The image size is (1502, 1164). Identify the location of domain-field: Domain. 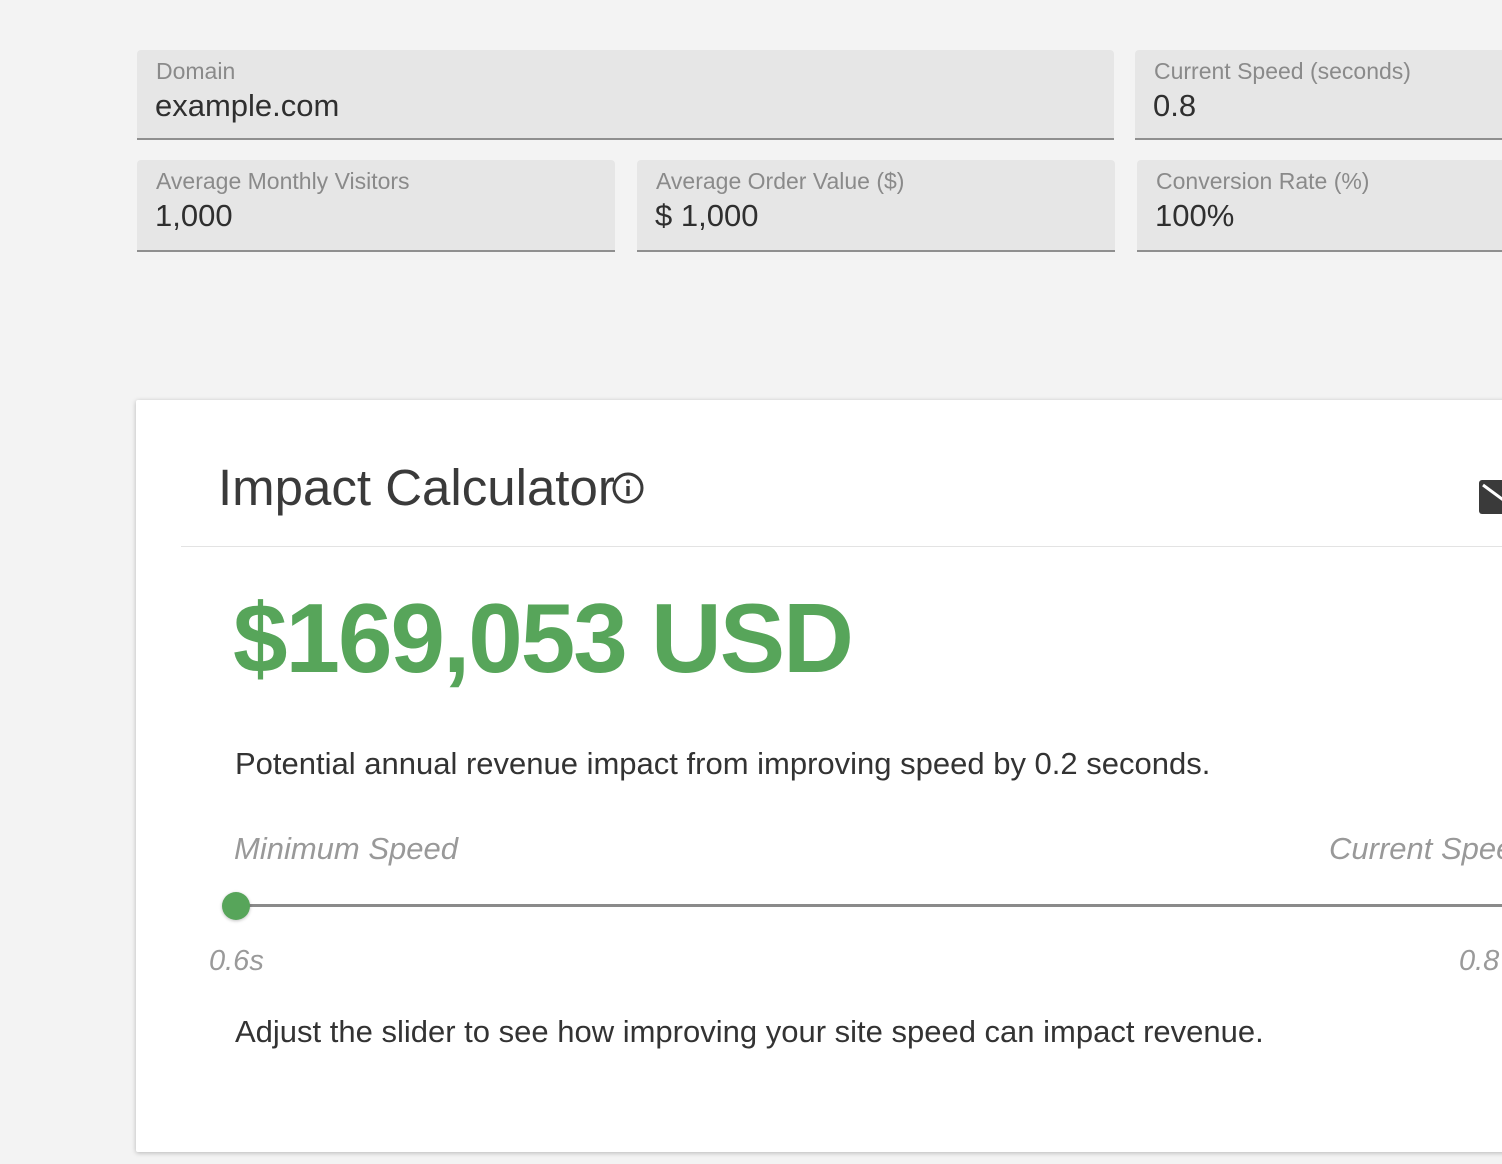
(625, 95).